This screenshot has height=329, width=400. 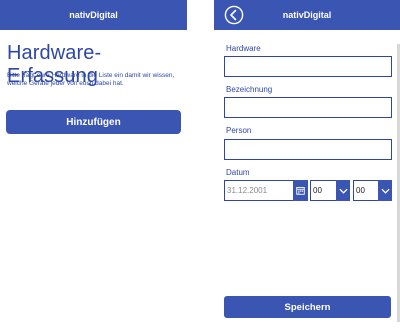 What do you see at coordinates (317, 190) in the screenshot?
I see `hour-value: 00` at bounding box center [317, 190].